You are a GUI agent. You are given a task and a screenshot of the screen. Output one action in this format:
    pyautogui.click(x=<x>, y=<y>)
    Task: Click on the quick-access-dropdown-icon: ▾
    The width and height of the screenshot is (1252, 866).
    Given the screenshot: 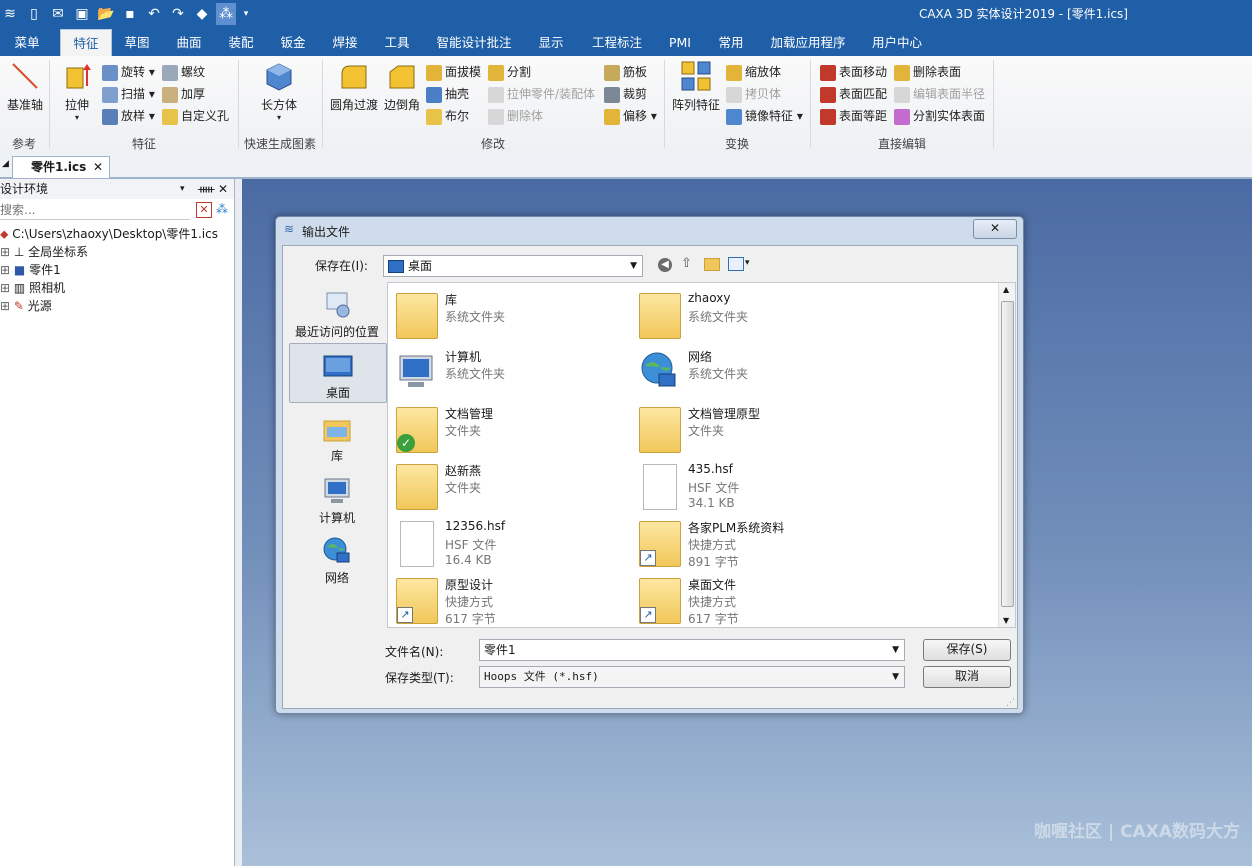 What is the action you would take?
    pyautogui.click(x=246, y=14)
    